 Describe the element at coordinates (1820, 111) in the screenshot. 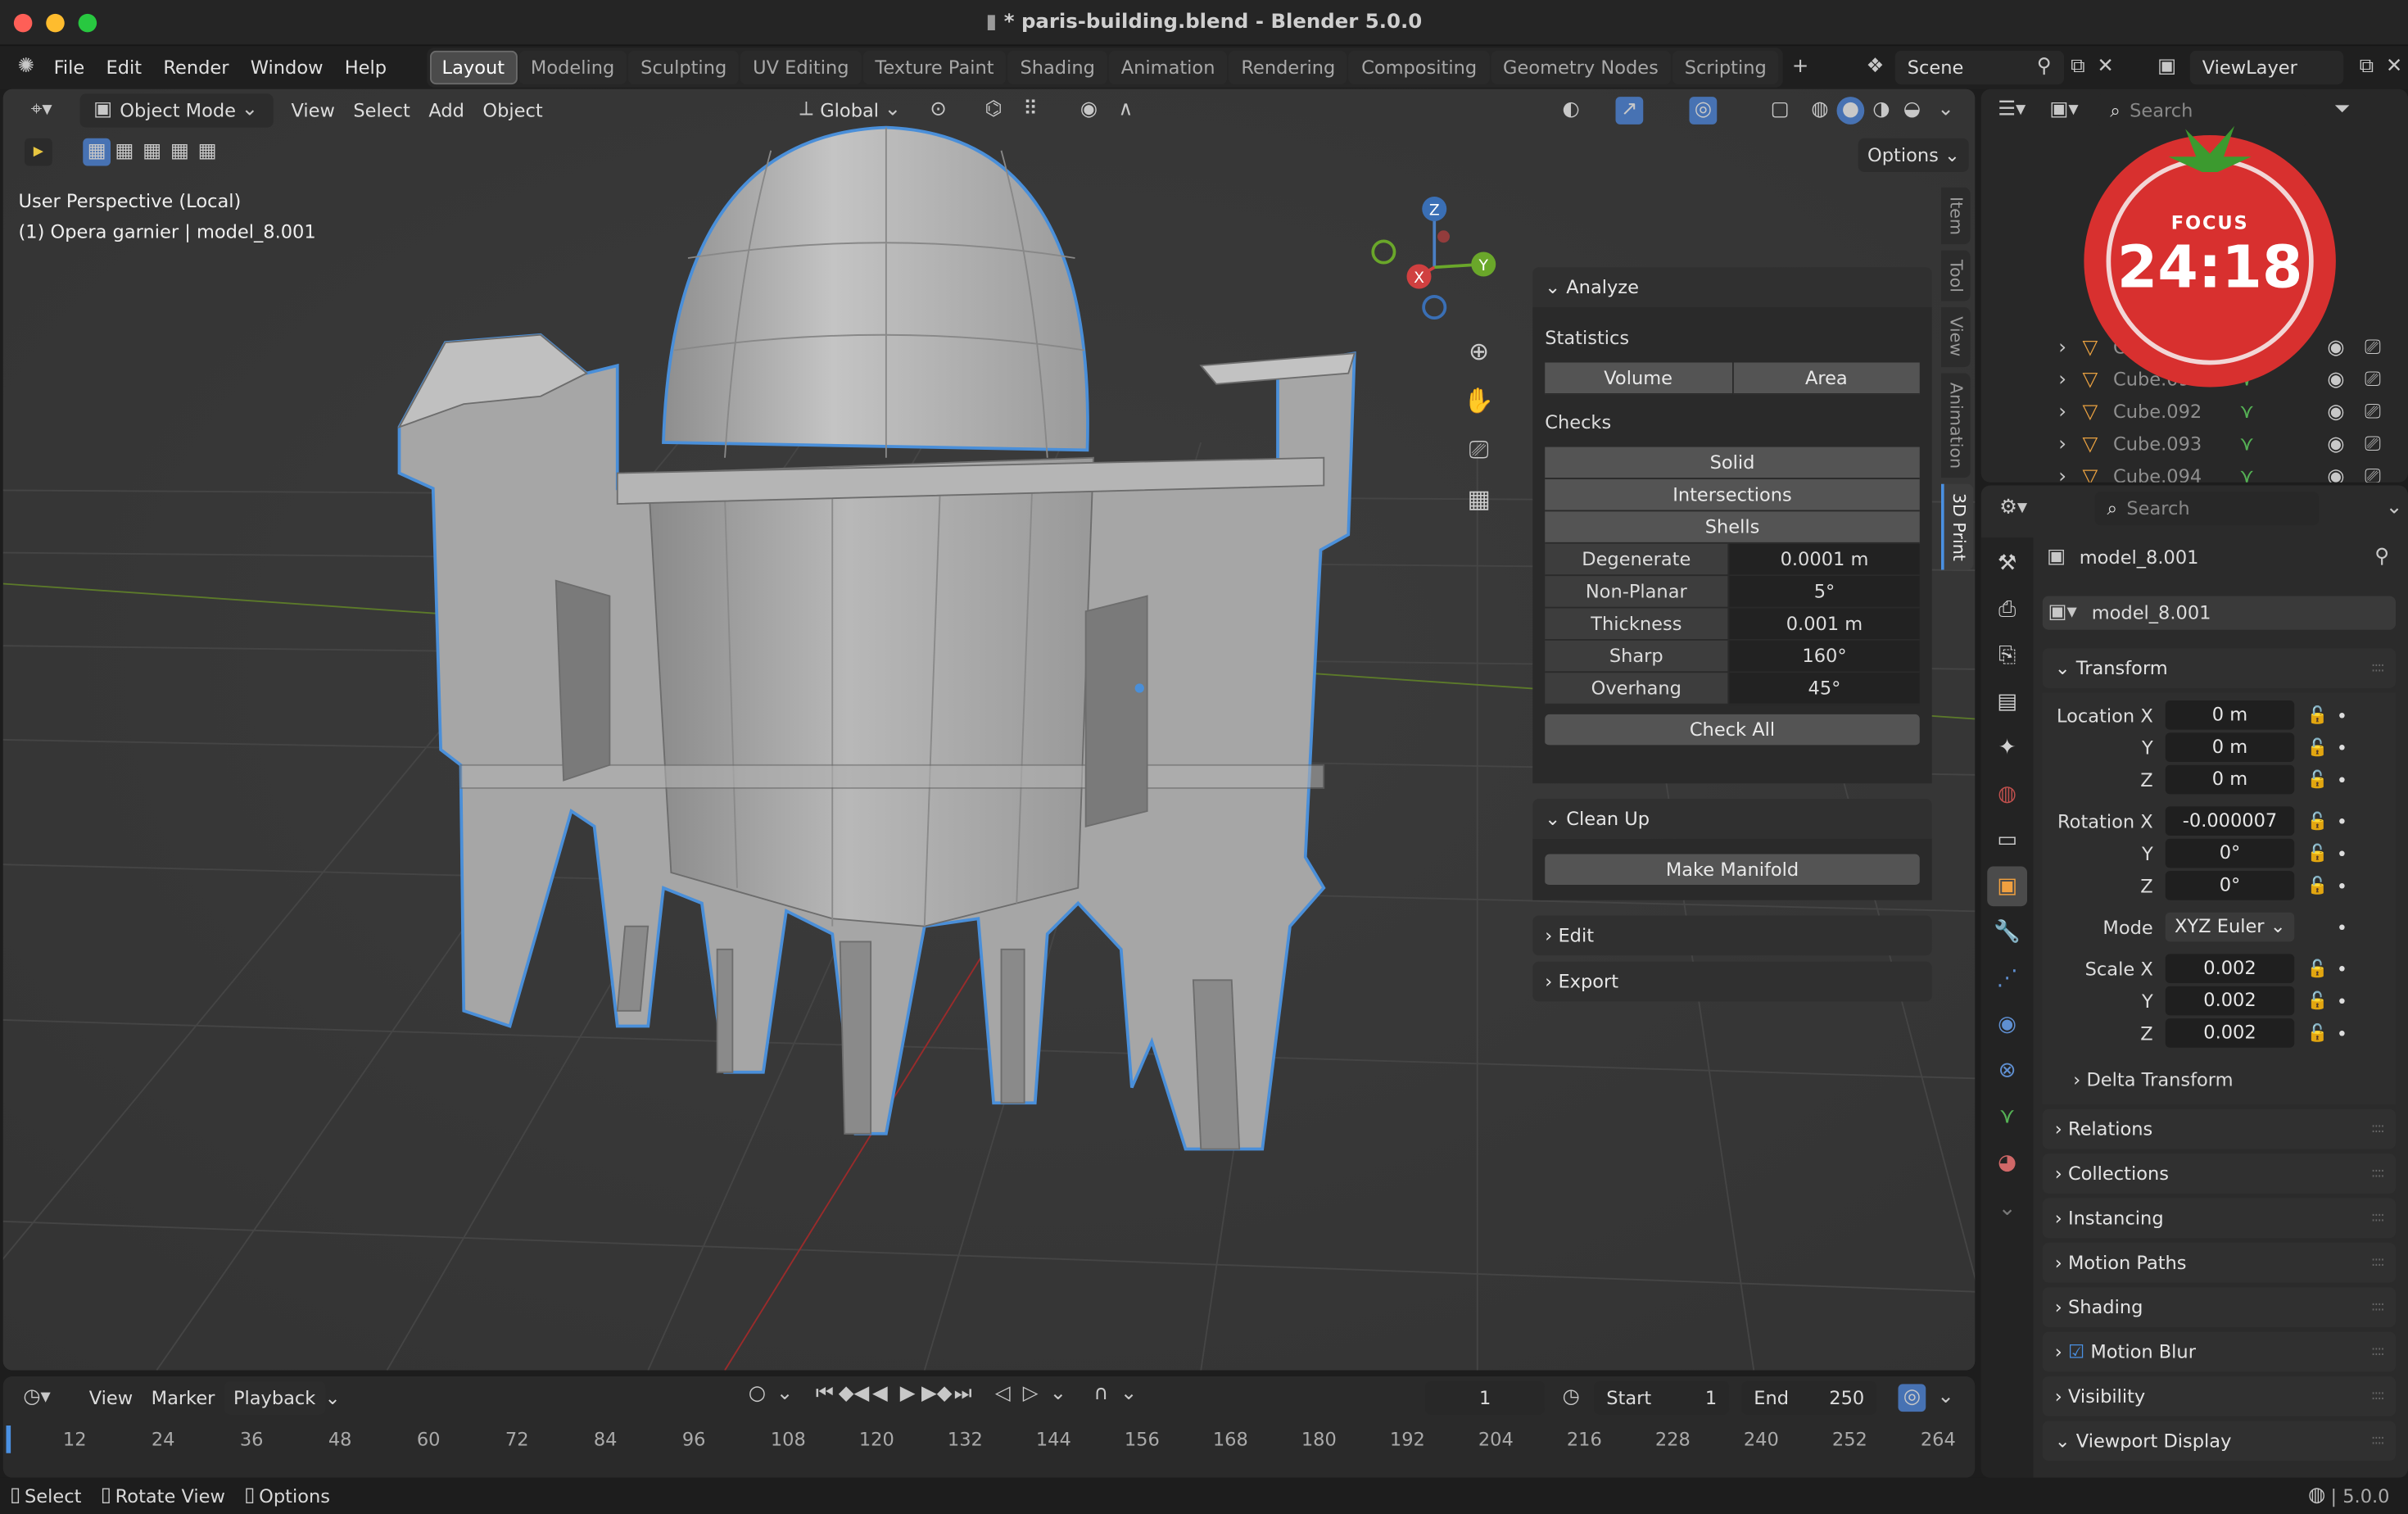

I see `wireframe-shading-icon: ◍` at that location.